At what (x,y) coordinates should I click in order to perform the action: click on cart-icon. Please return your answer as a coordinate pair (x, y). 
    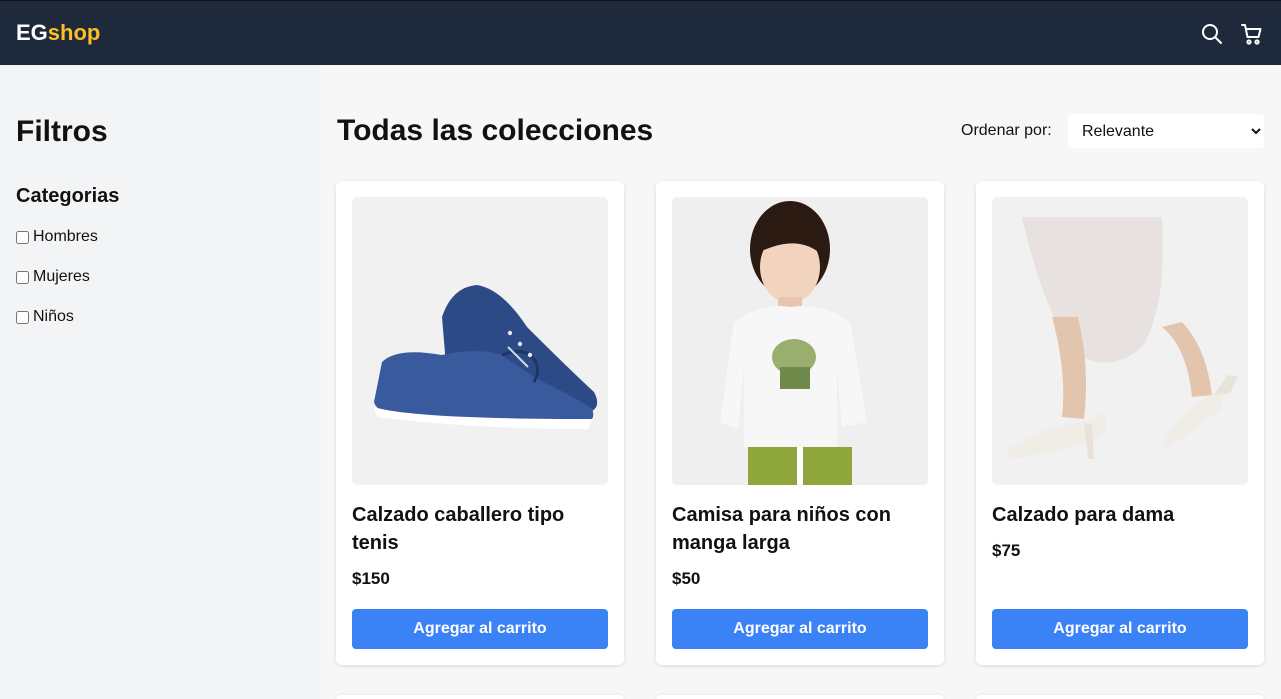
    Looking at the image, I should click on (1252, 34).